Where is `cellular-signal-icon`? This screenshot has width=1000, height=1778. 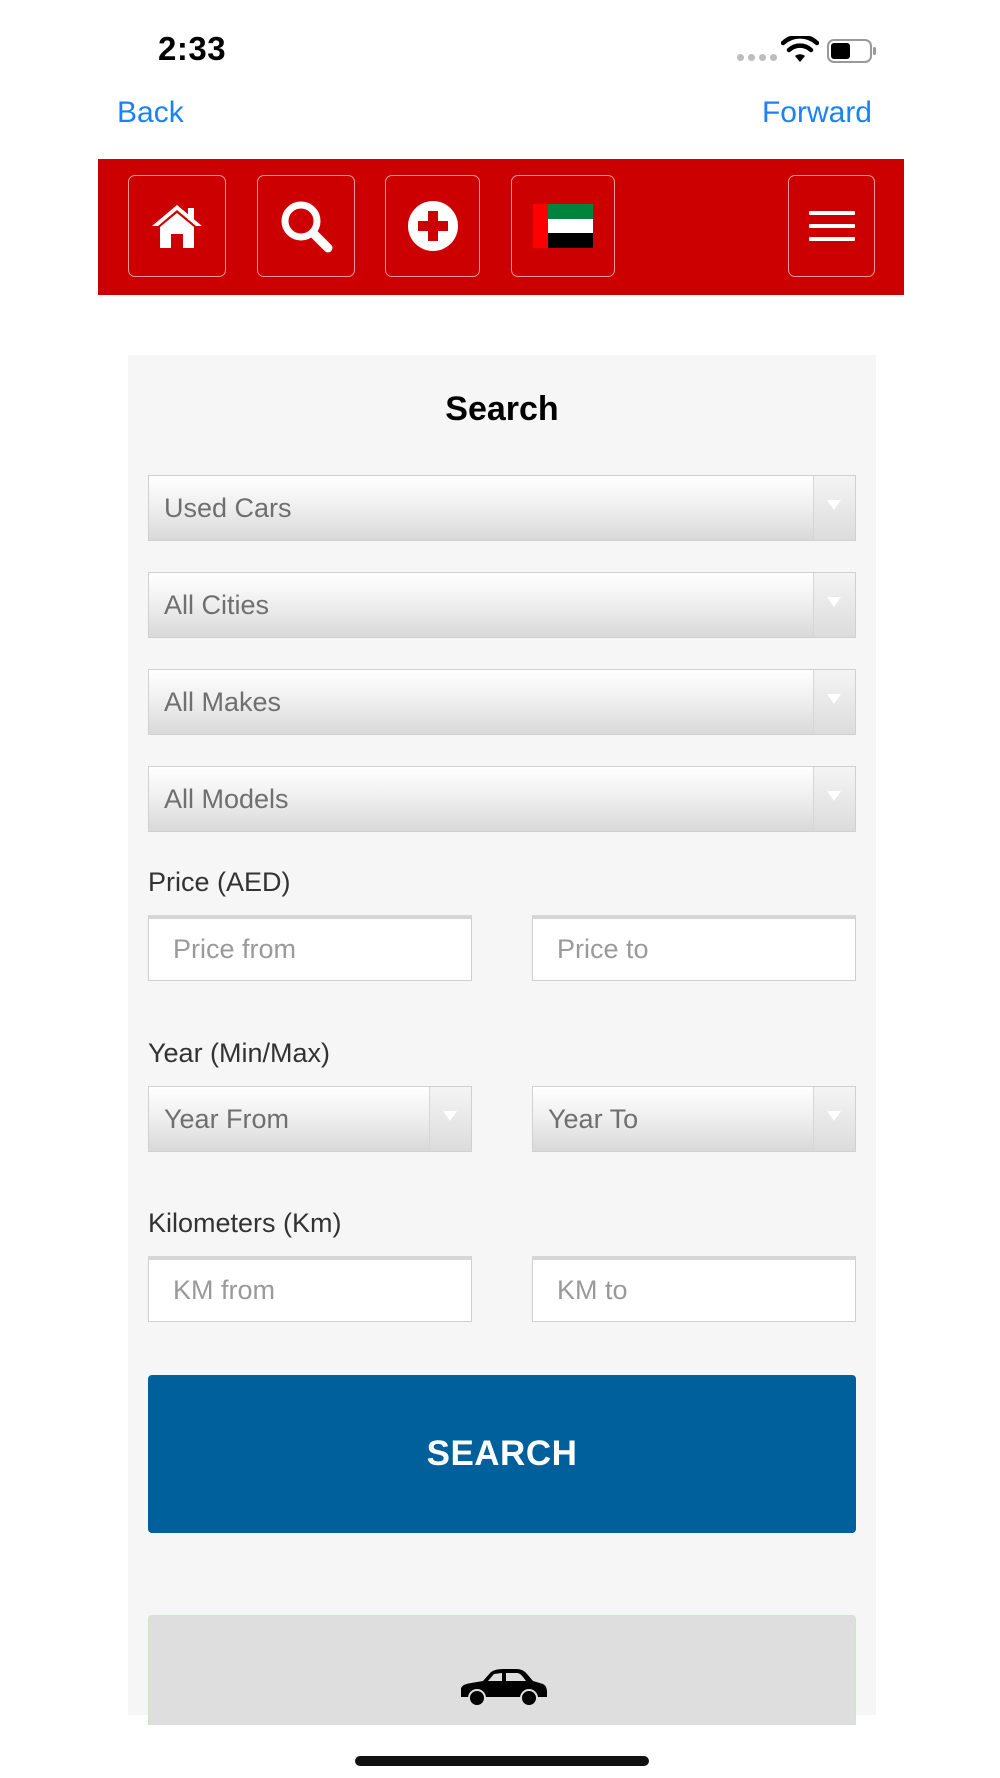 cellular-signal-icon is located at coordinates (757, 57).